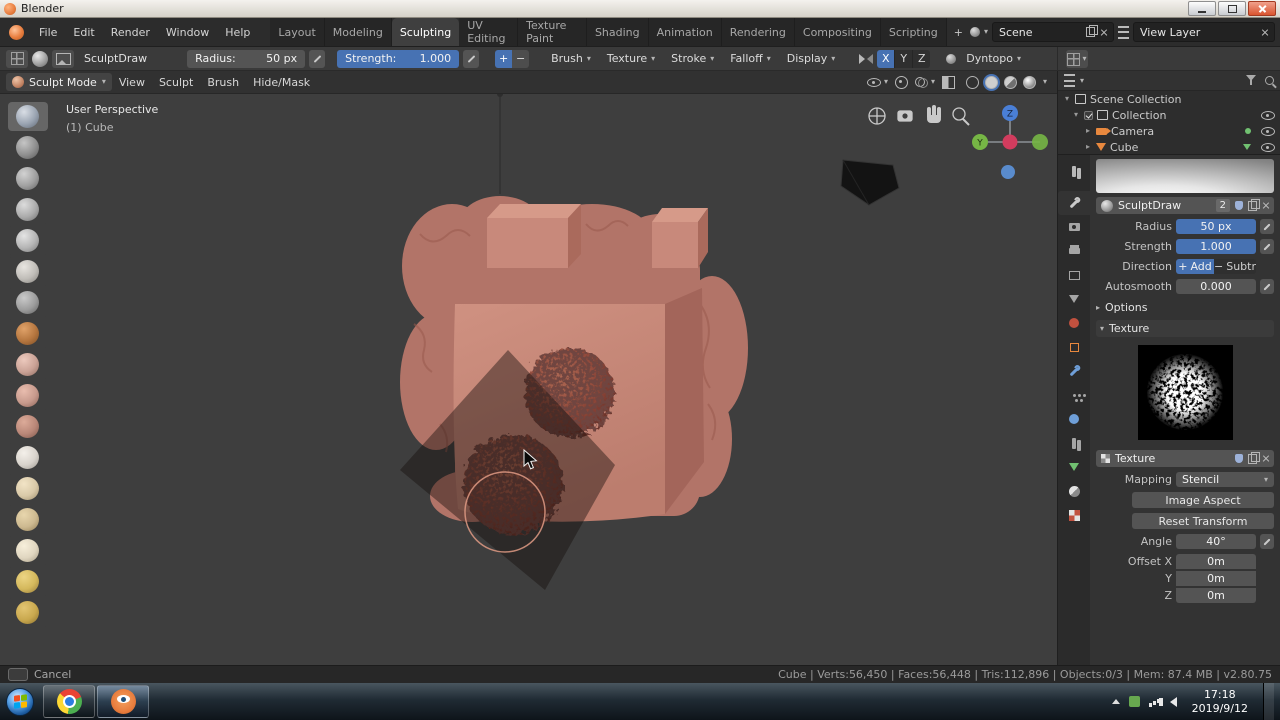 The height and width of the screenshot is (720, 1280). Describe the element at coordinates (1074, 419) in the screenshot. I see `properties-tab-physics-icon` at that location.